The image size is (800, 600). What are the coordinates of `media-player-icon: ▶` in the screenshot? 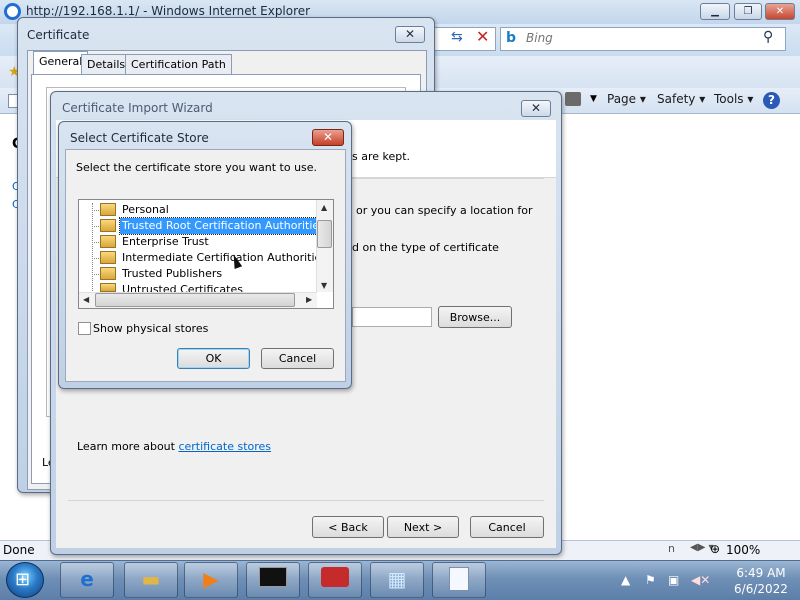 It's located at (211, 579).